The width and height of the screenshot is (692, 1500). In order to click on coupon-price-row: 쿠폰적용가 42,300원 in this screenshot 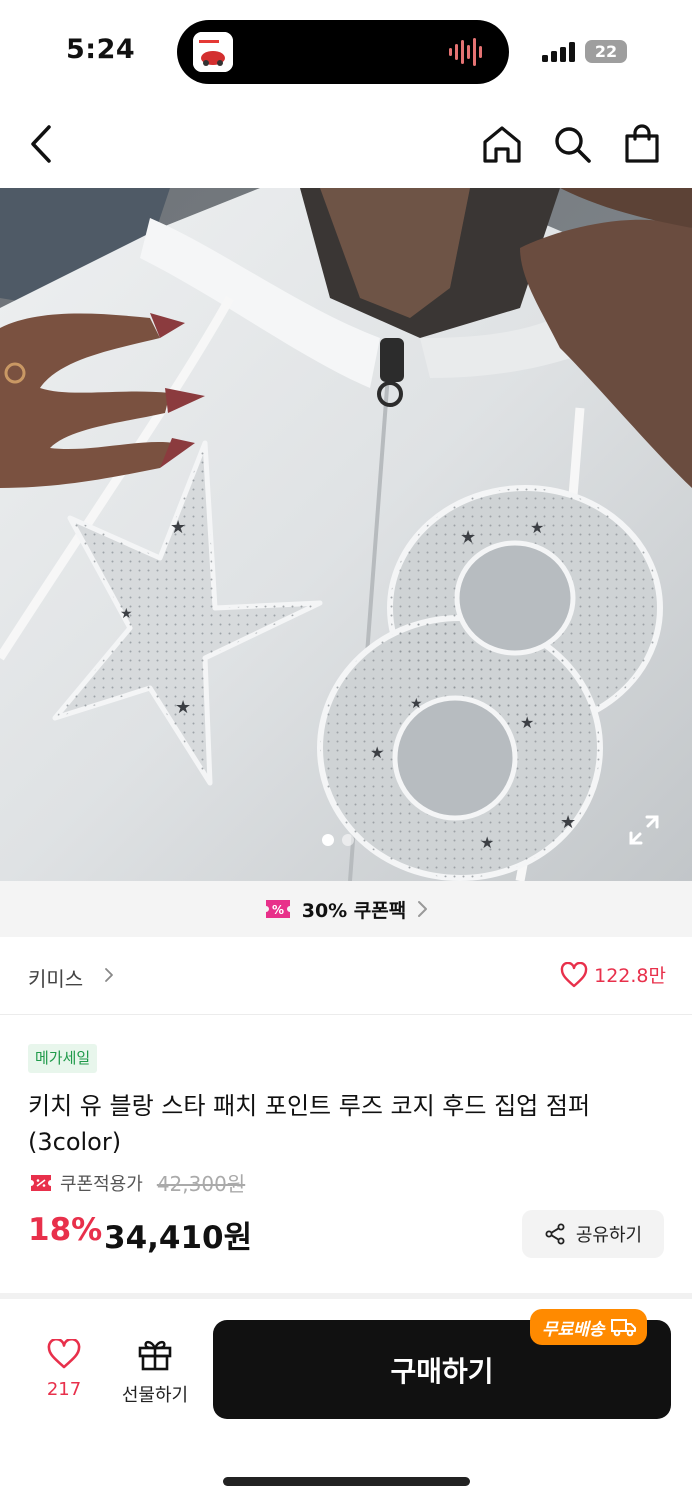, I will do `click(137, 1182)`.